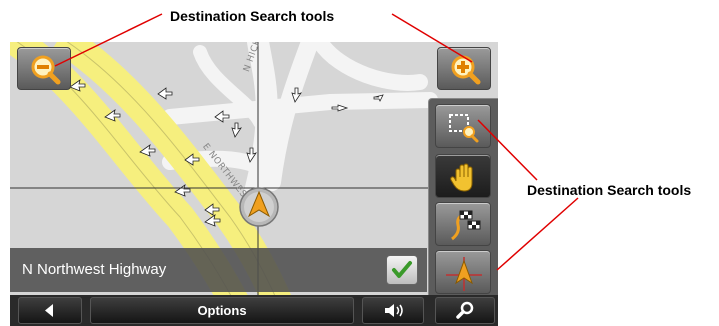 Image resolution: width=719 pixels, height=326 pixels. Describe the element at coordinates (94, 269) in the screenshot. I see `street-name-label: N Northwest Highway` at that location.